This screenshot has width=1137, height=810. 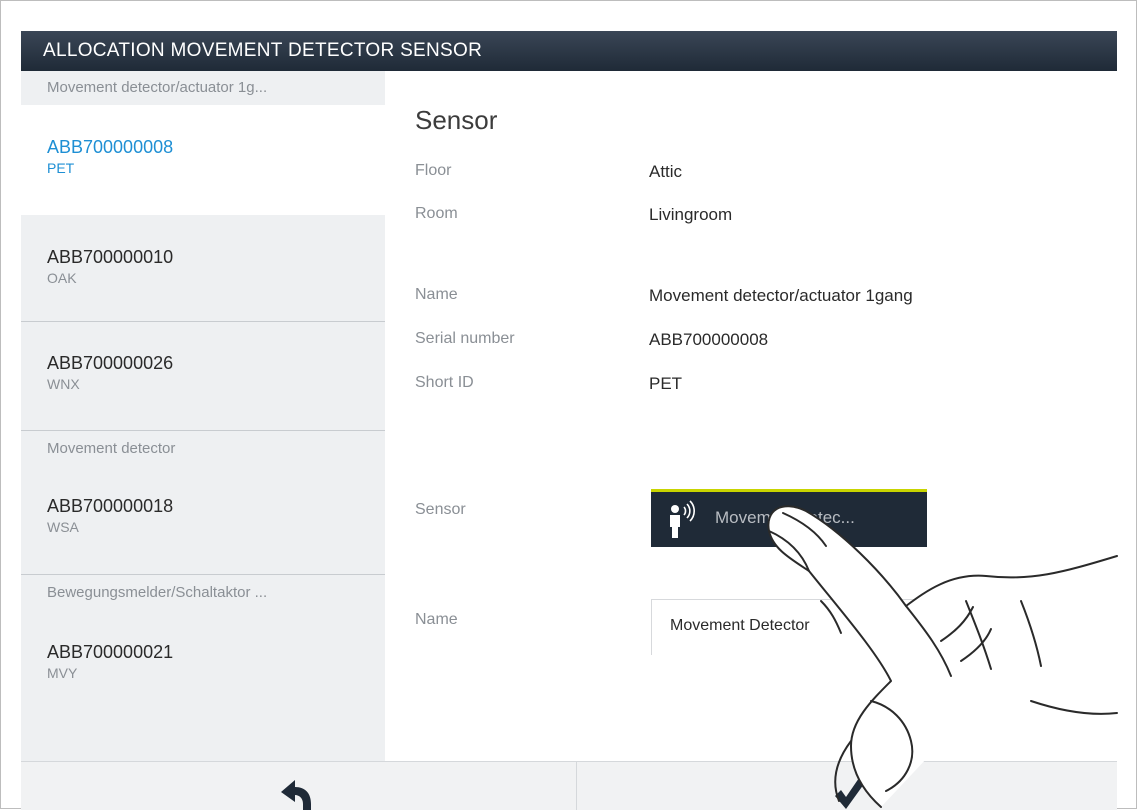 I want to click on window-title: ALLOCATION MOVEMENT DETECTOR SENSOR, so click(x=569, y=51).